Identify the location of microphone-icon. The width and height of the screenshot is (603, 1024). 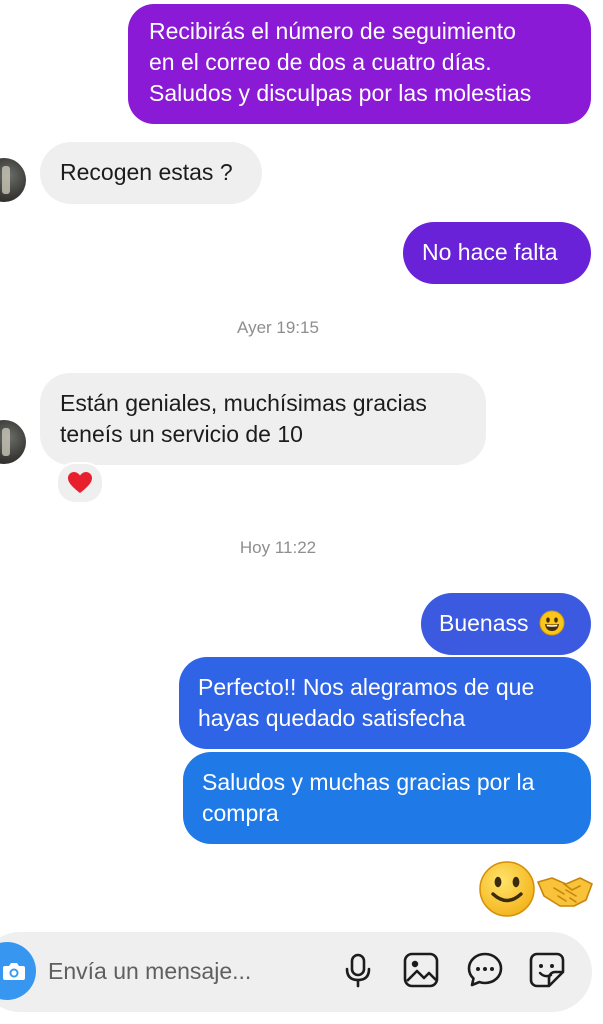
(358, 970).